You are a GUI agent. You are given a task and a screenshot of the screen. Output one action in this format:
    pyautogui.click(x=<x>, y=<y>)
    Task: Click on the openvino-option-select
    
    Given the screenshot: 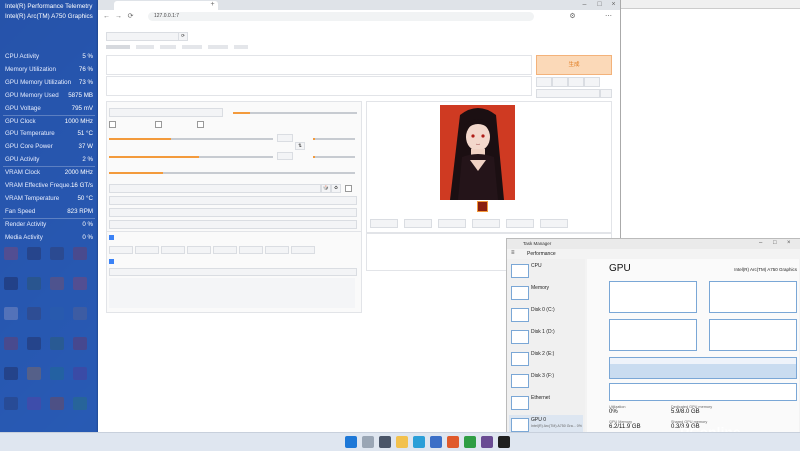 What is the action you would take?
    pyautogui.click(x=233, y=224)
    